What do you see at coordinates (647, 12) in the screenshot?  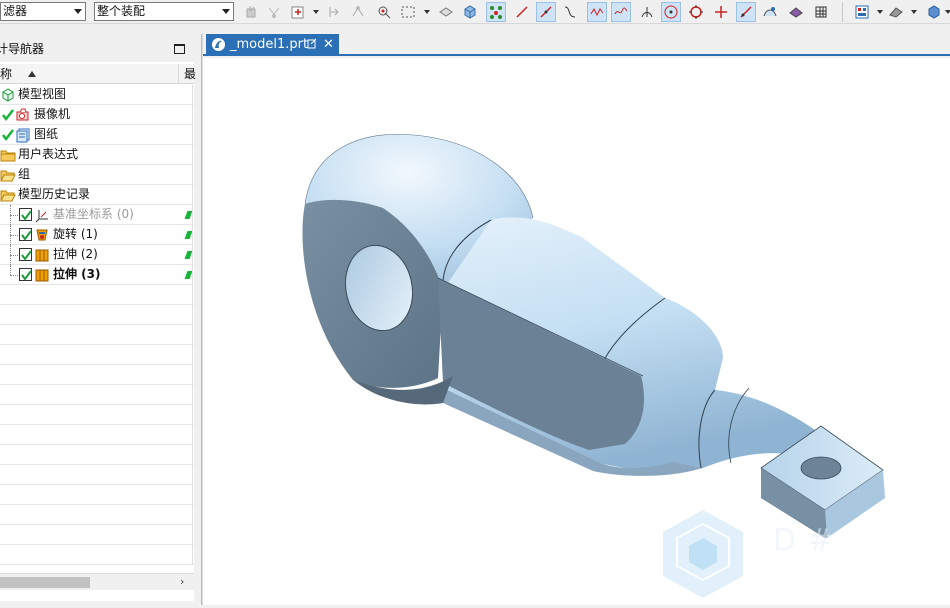 I see `intersection-icon` at bounding box center [647, 12].